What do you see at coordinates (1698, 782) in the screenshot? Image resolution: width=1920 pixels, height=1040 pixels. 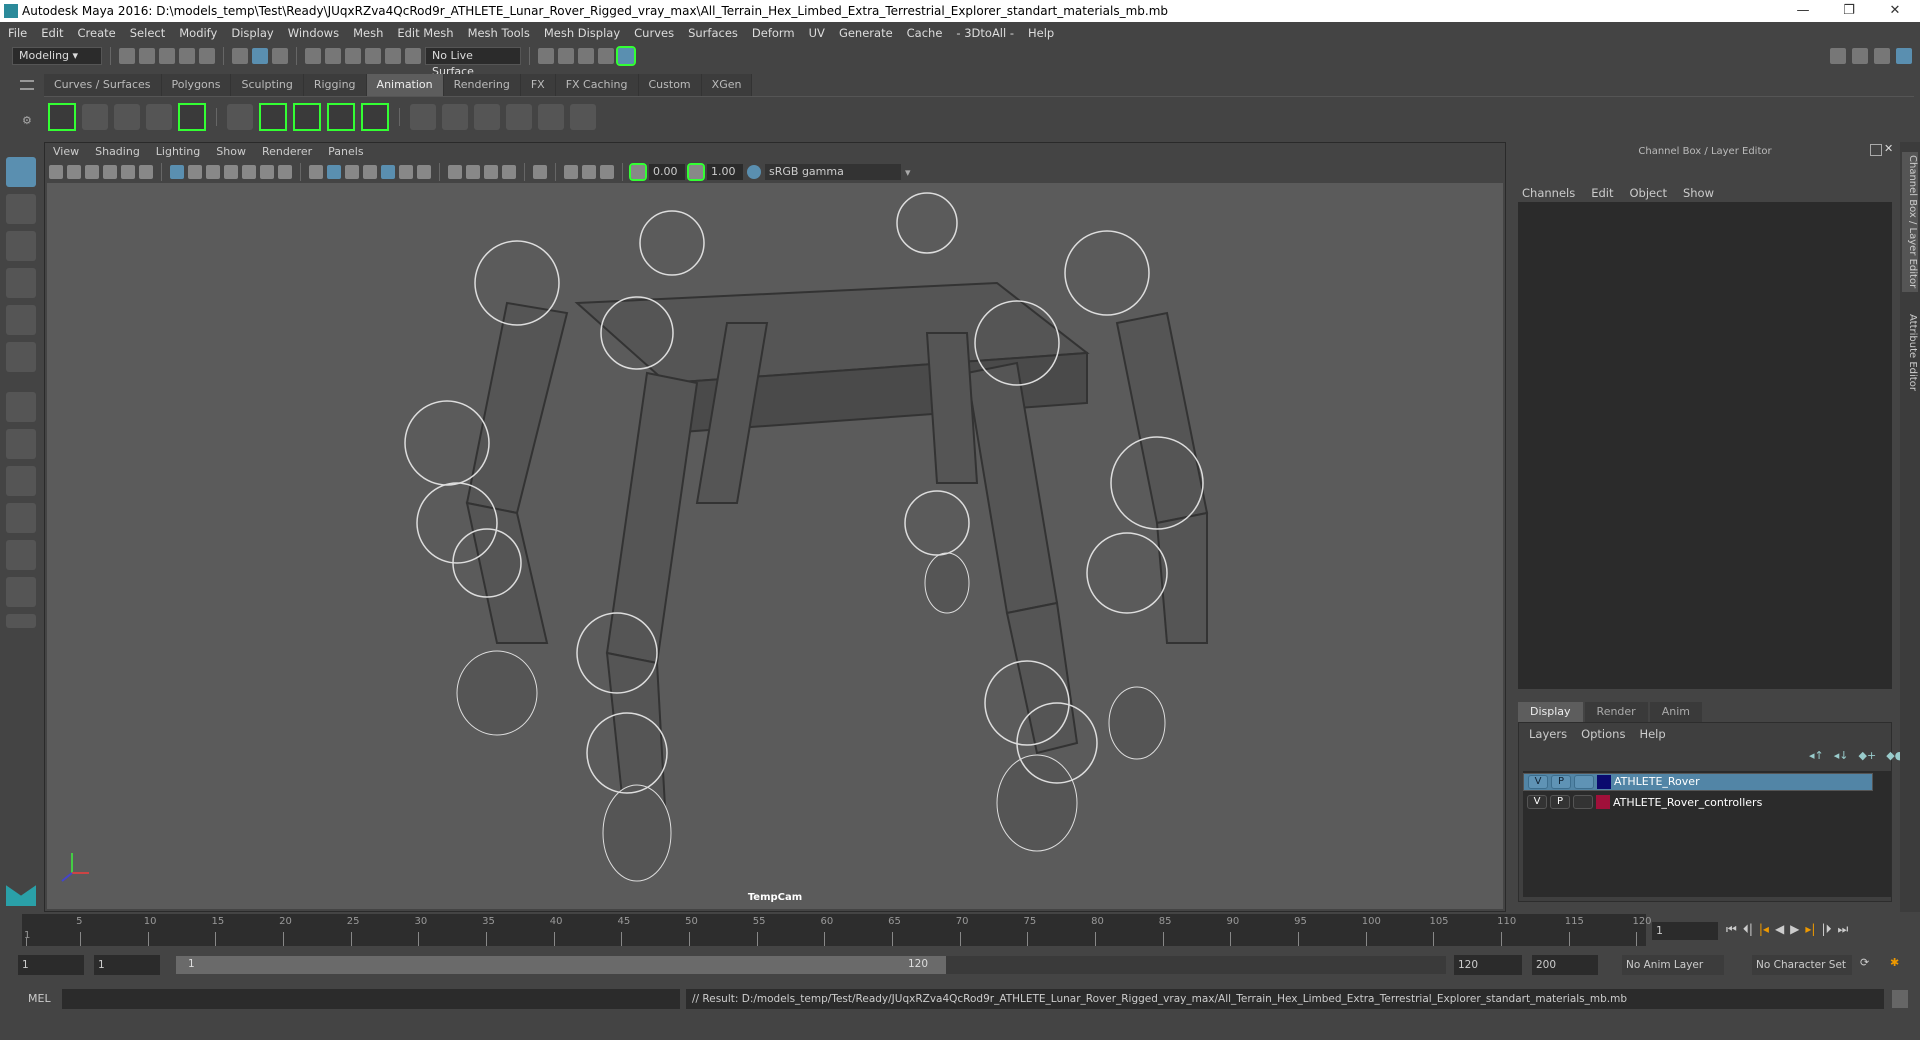 I see `layer-row: V P ATHLETE_Rover` at bounding box center [1698, 782].